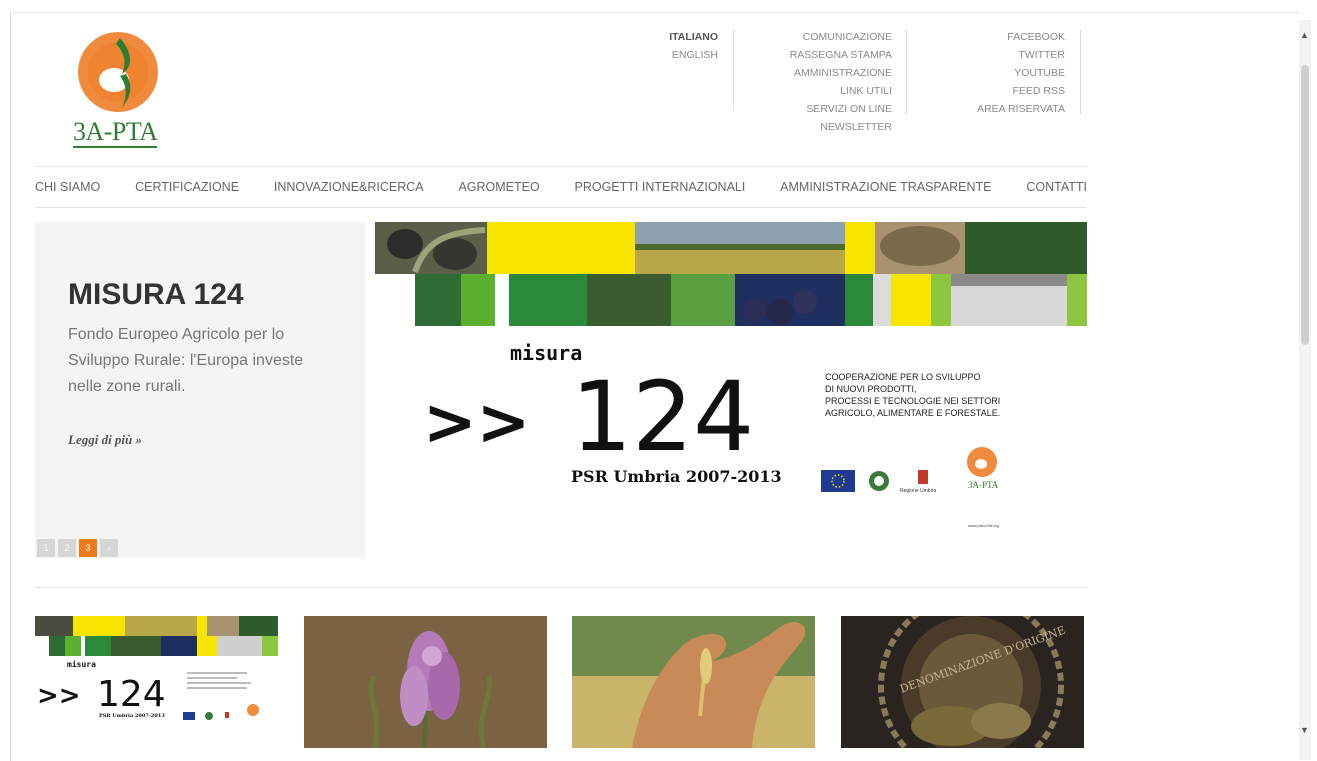 This screenshot has height=761, width=1317. What do you see at coordinates (923, 477) in the screenshot?
I see `umbria-region-icon` at bounding box center [923, 477].